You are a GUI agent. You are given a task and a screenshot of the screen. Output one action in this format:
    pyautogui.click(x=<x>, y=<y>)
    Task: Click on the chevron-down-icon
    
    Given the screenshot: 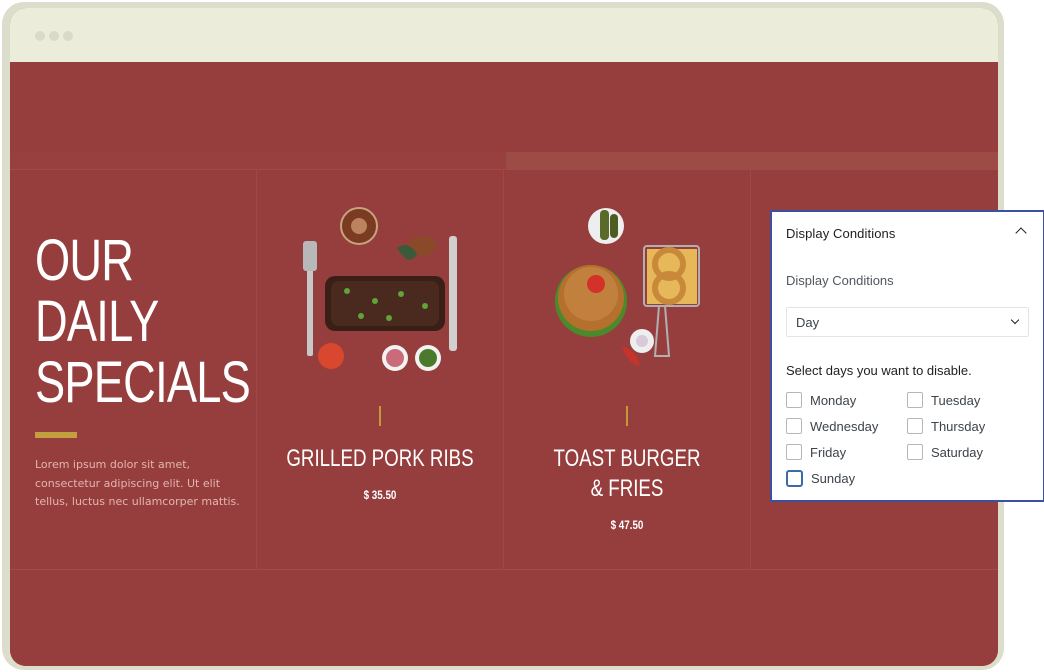 What is the action you would take?
    pyautogui.click(x=1015, y=320)
    